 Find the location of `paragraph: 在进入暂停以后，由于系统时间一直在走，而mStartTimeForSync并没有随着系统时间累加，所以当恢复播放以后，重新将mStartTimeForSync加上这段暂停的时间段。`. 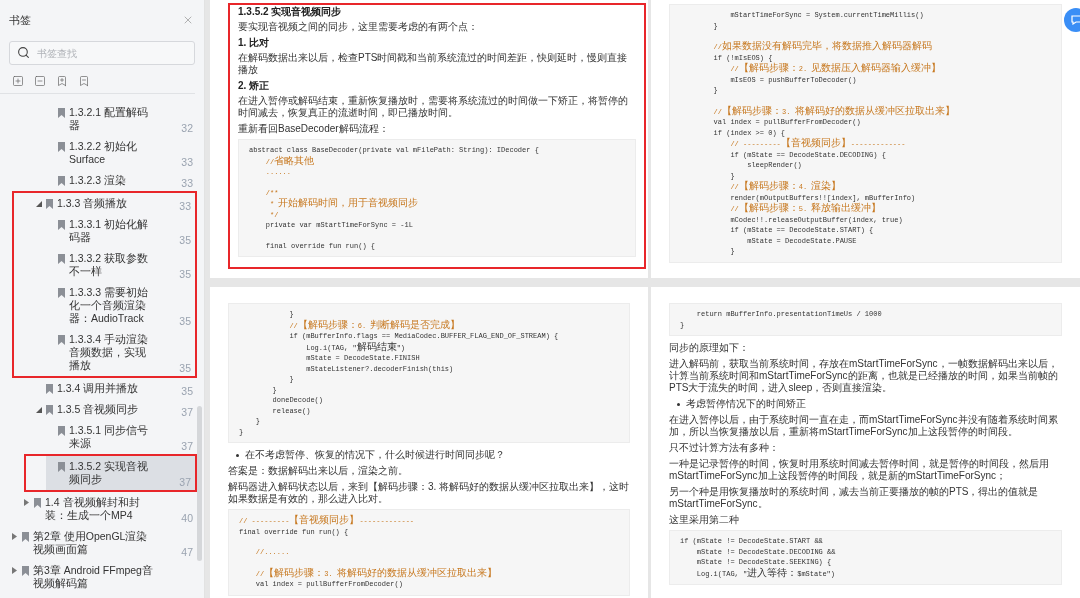

paragraph: 在进入暂停以后，由于系统时间一直在走，而mStartTimeForSync并没有随着系统时间累加，所以当恢复播放以后，重新将mStartTimeForSync加上这段暂停的时间段。 is located at coordinates (864, 426).